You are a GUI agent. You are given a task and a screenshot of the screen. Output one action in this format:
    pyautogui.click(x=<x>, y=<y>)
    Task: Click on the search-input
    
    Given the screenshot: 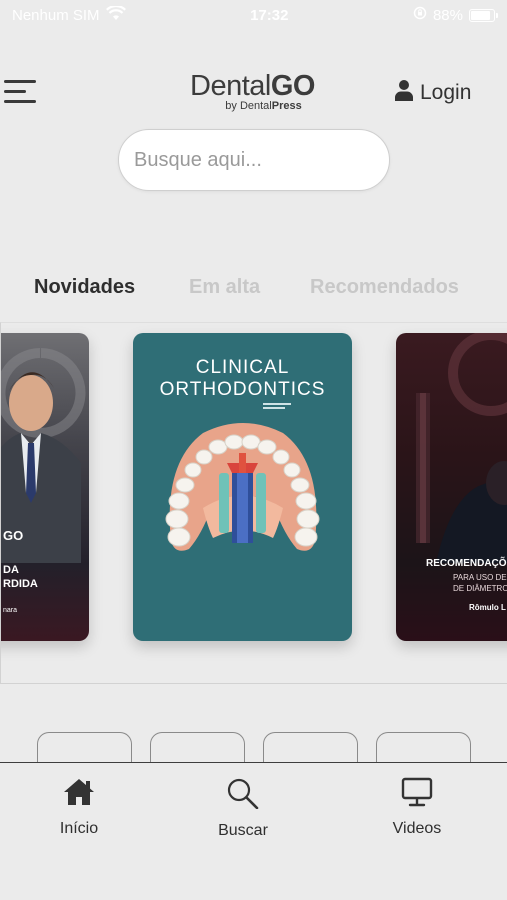 What is the action you would take?
    pyautogui.click(x=254, y=160)
    